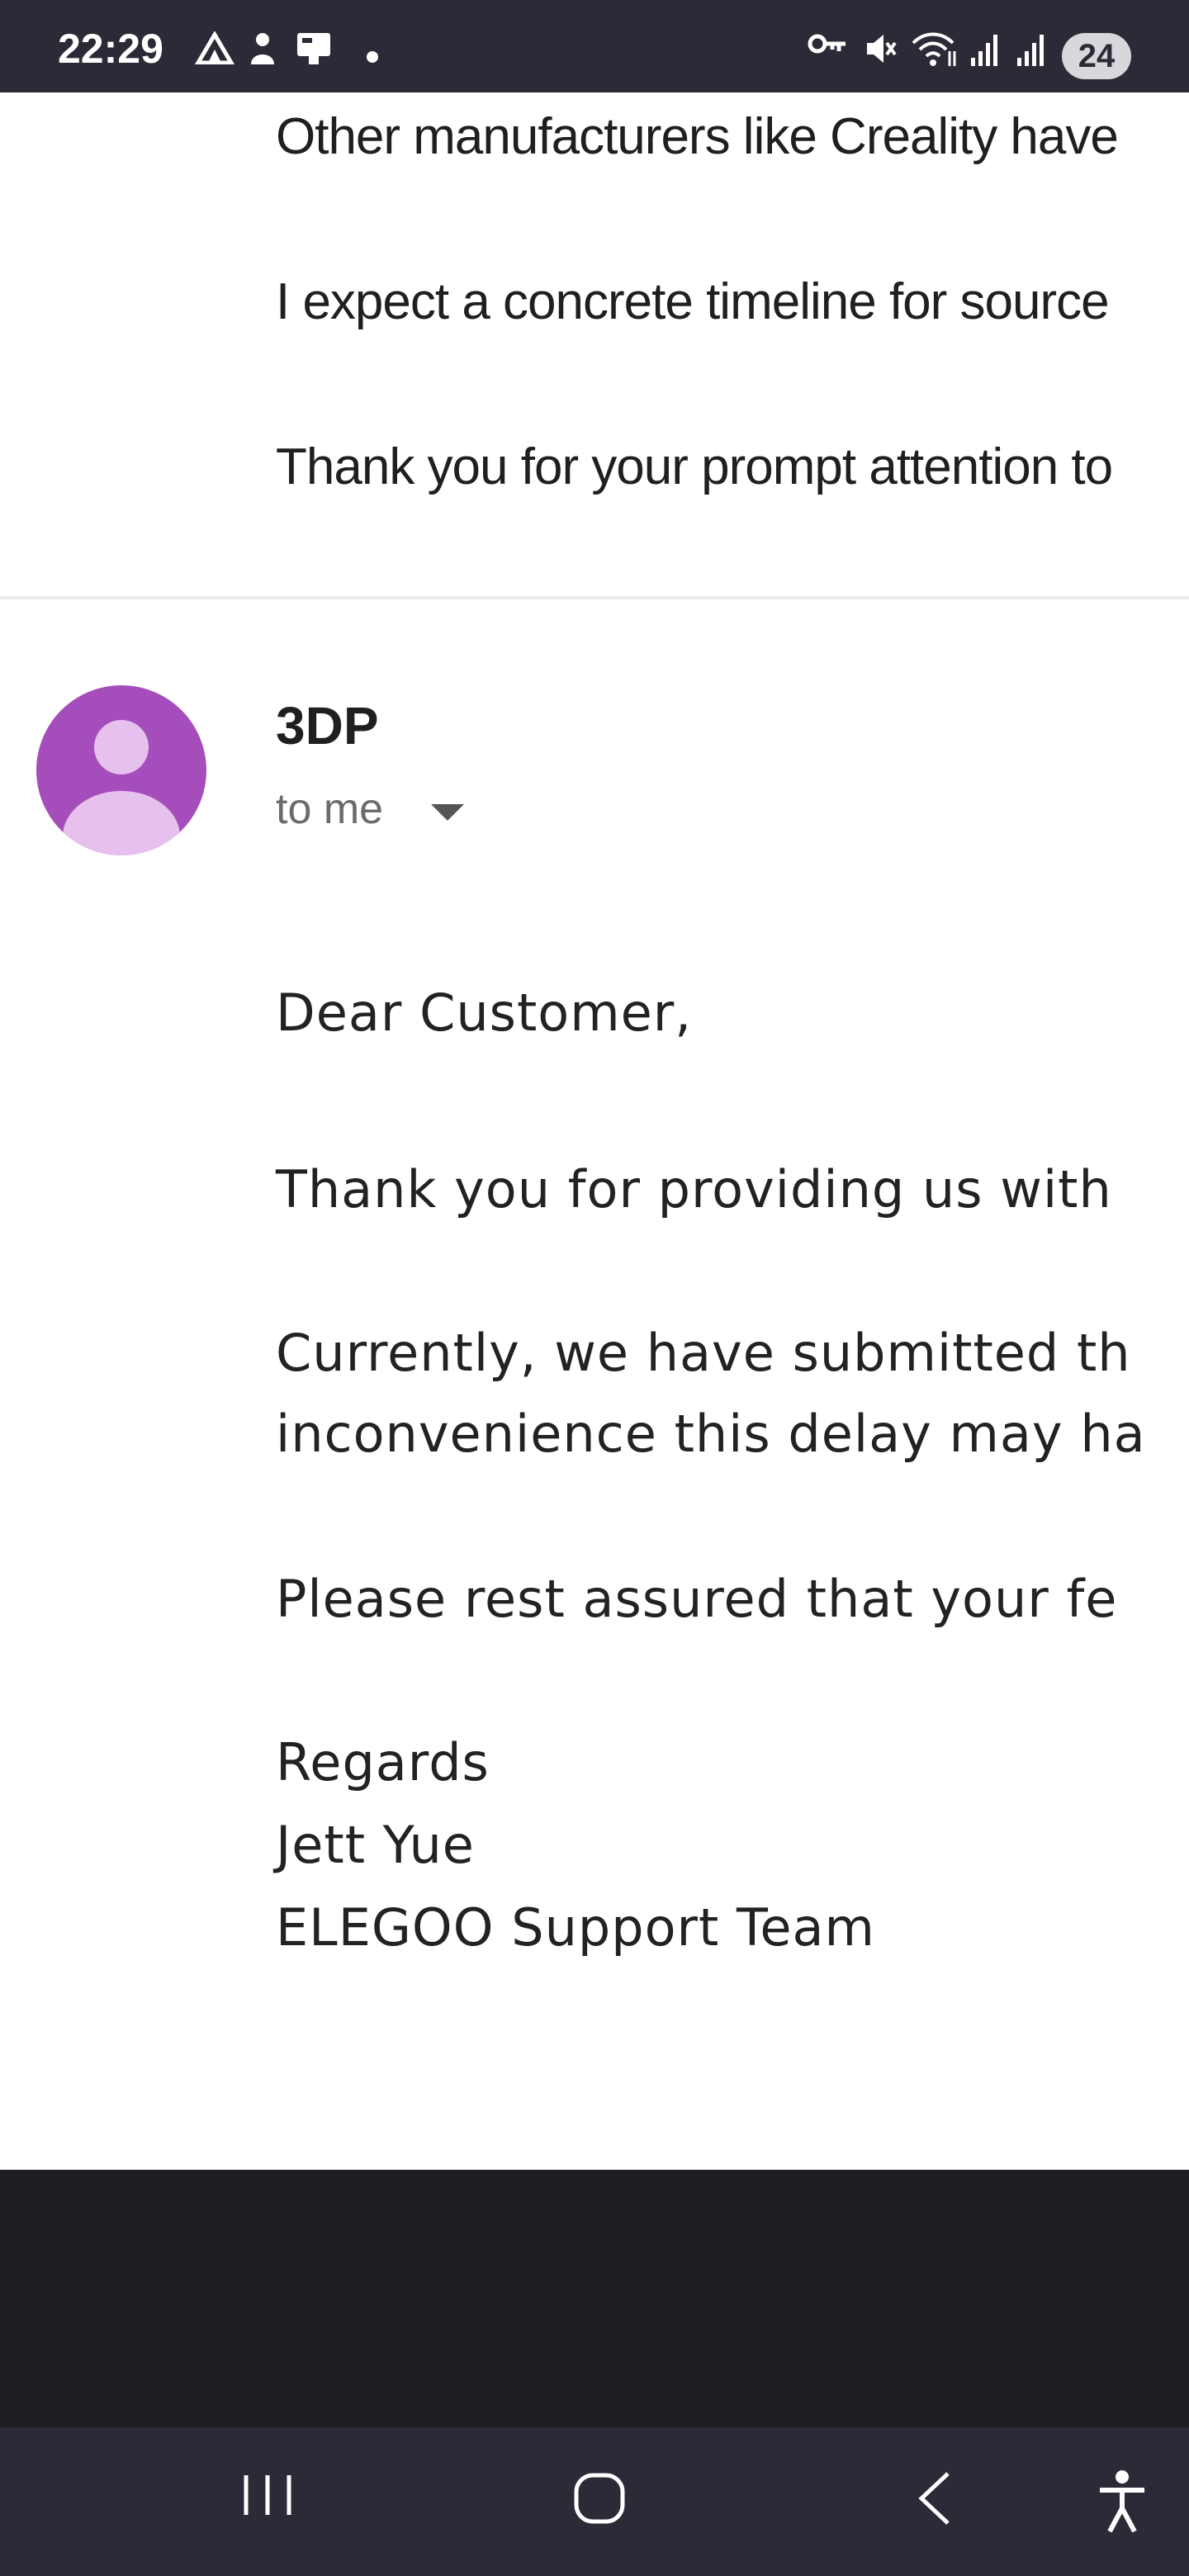 Image resolution: width=1189 pixels, height=2576 pixels. What do you see at coordinates (594, 2298) in the screenshot?
I see `dark-footer-area` at bounding box center [594, 2298].